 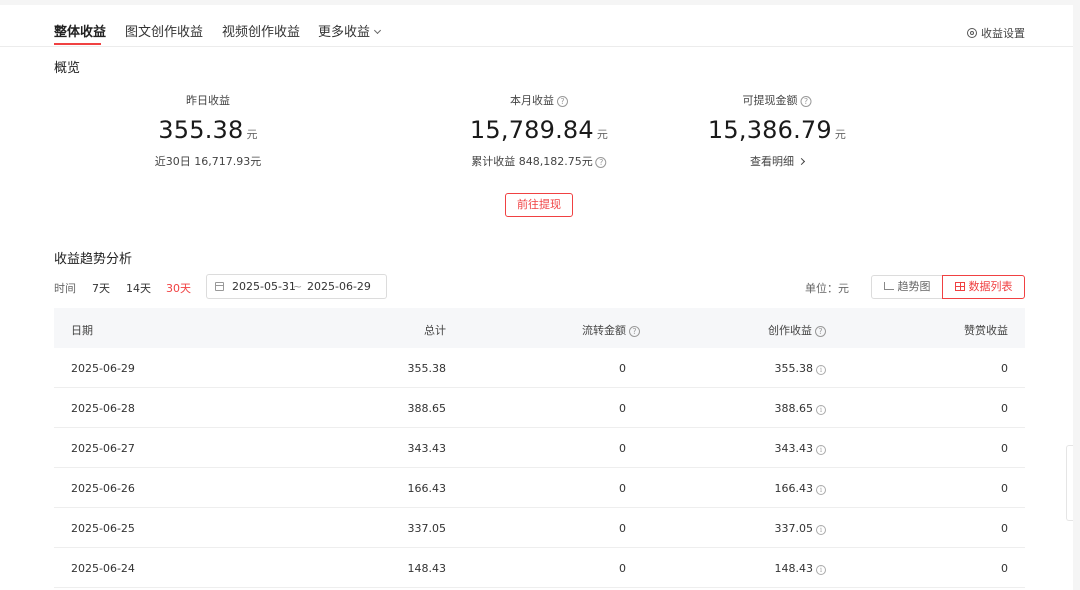 I want to click on cell-creation-earnings: 148.43 i, so click(x=800, y=568).